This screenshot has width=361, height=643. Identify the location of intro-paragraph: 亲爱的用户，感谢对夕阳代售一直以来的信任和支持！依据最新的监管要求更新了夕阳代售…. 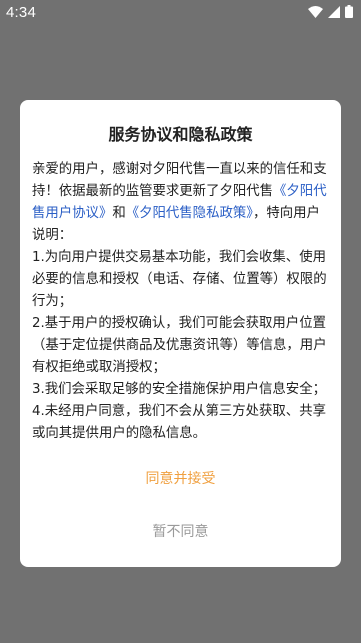
(180, 203).